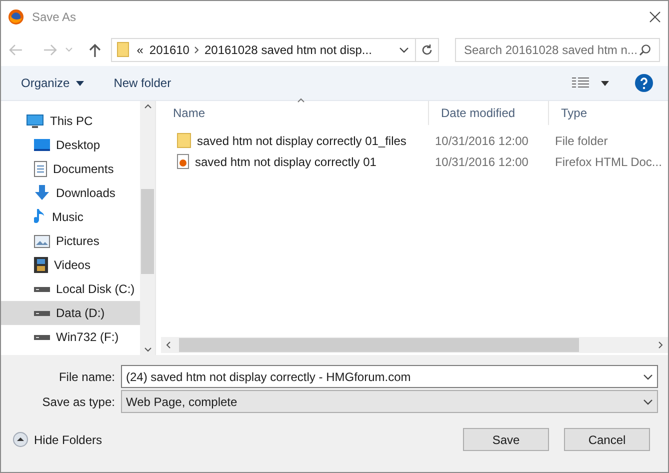  Describe the element at coordinates (16, 17) in the screenshot. I see `fox-logo-icon` at that location.